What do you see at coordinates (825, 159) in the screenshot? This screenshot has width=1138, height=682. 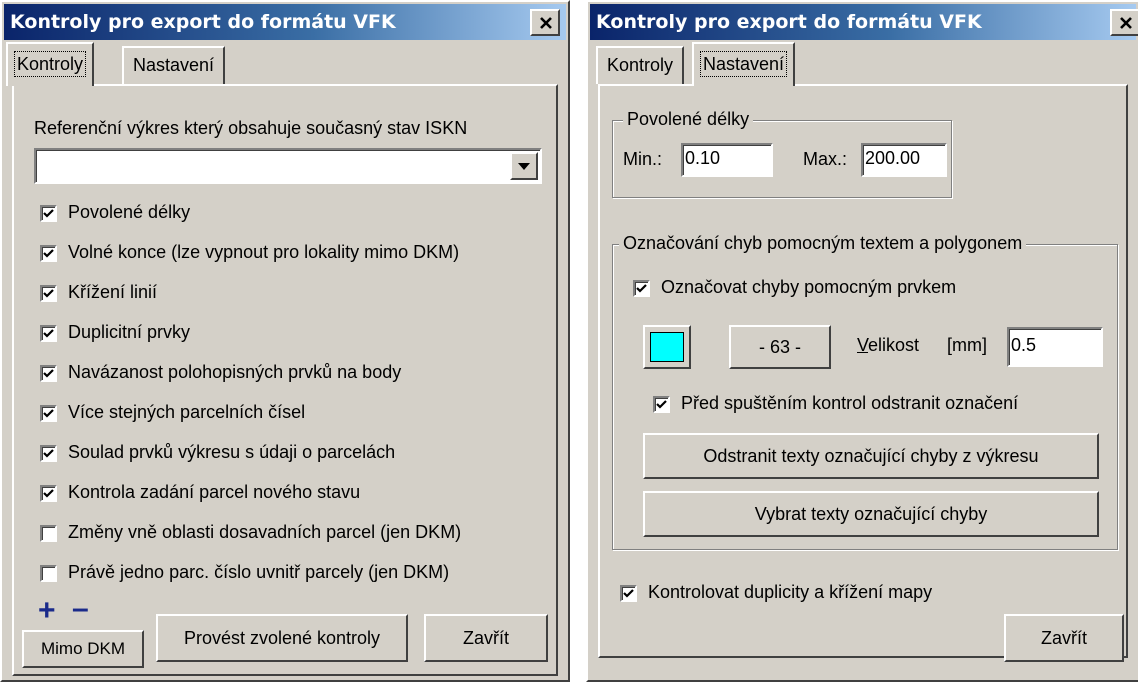 I see `max-label: Max.:` at bounding box center [825, 159].